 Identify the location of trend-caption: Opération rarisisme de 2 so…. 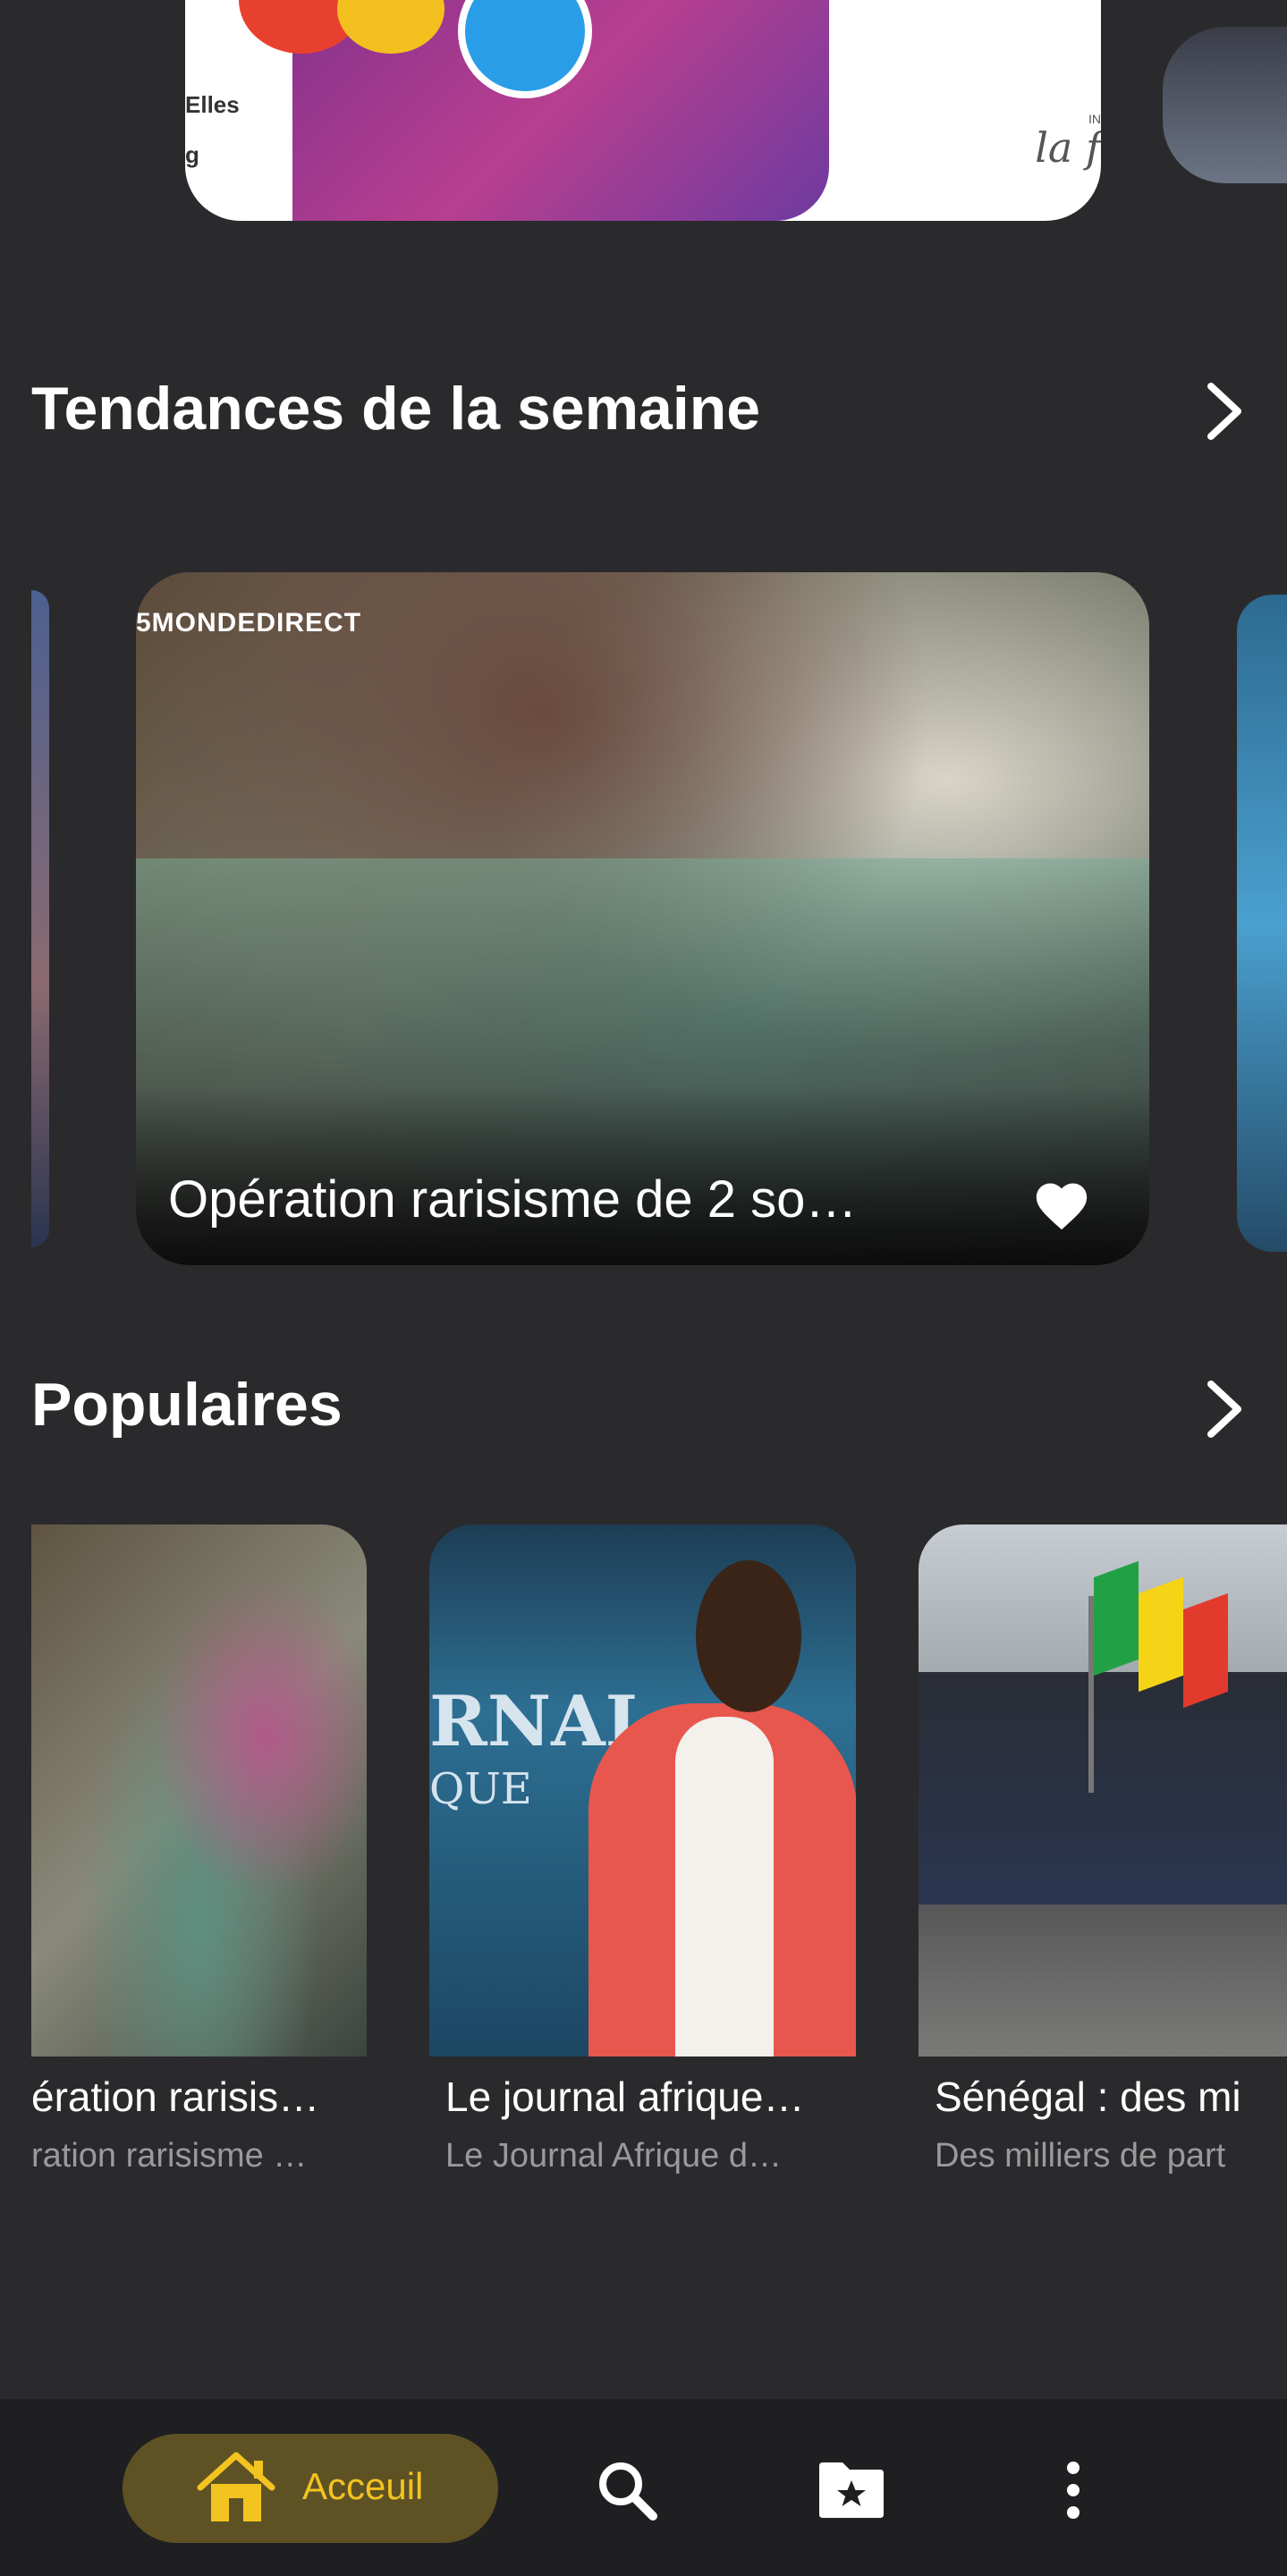
(513, 1199).